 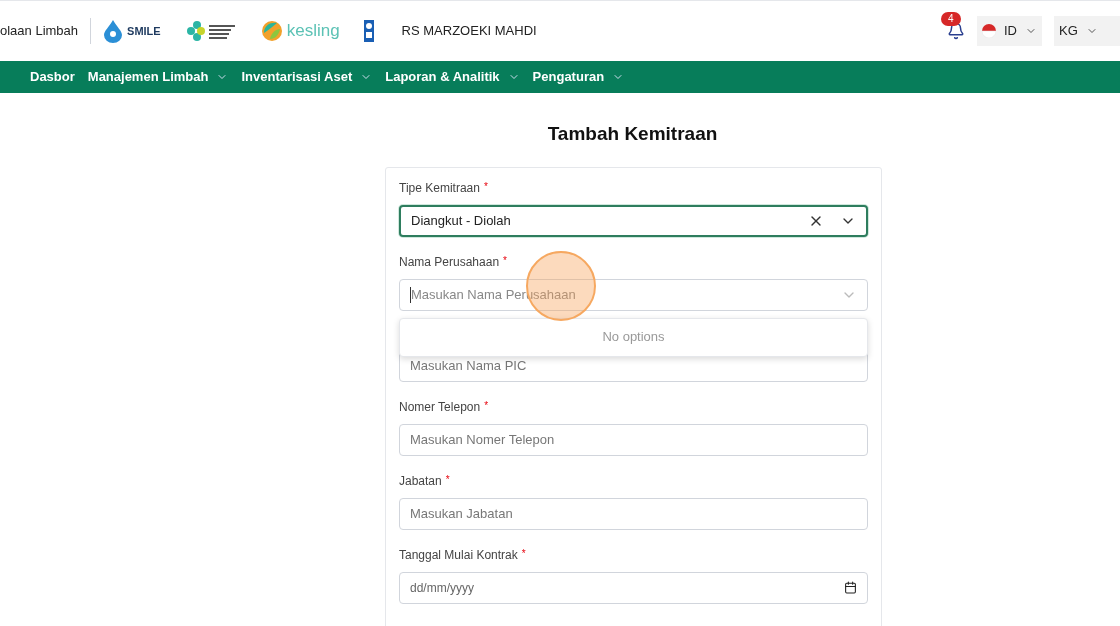 What do you see at coordinates (368, 31) in the screenshot?
I see `un-emblem-icon` at bounding box center [368, 31].